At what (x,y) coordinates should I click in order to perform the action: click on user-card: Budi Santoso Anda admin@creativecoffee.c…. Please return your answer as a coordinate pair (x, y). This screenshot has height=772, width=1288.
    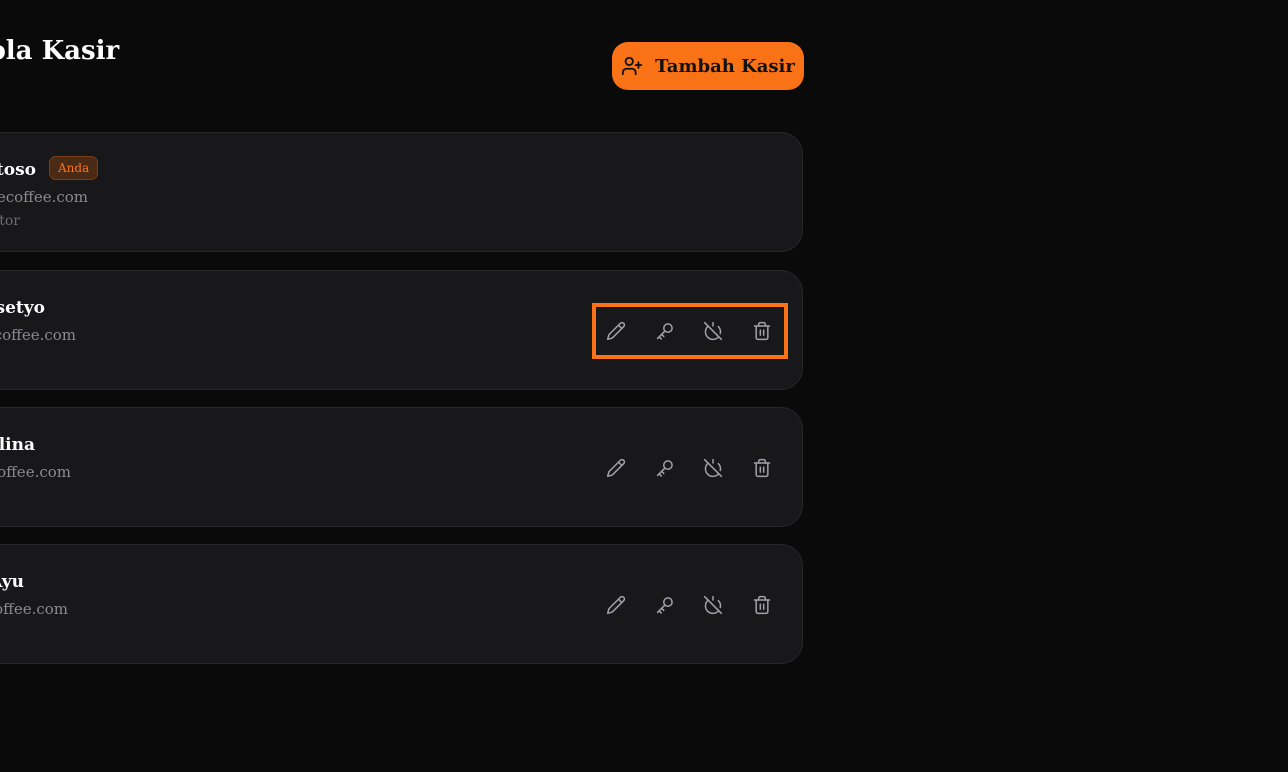
    Looking at the image, I should click on (401, 192).